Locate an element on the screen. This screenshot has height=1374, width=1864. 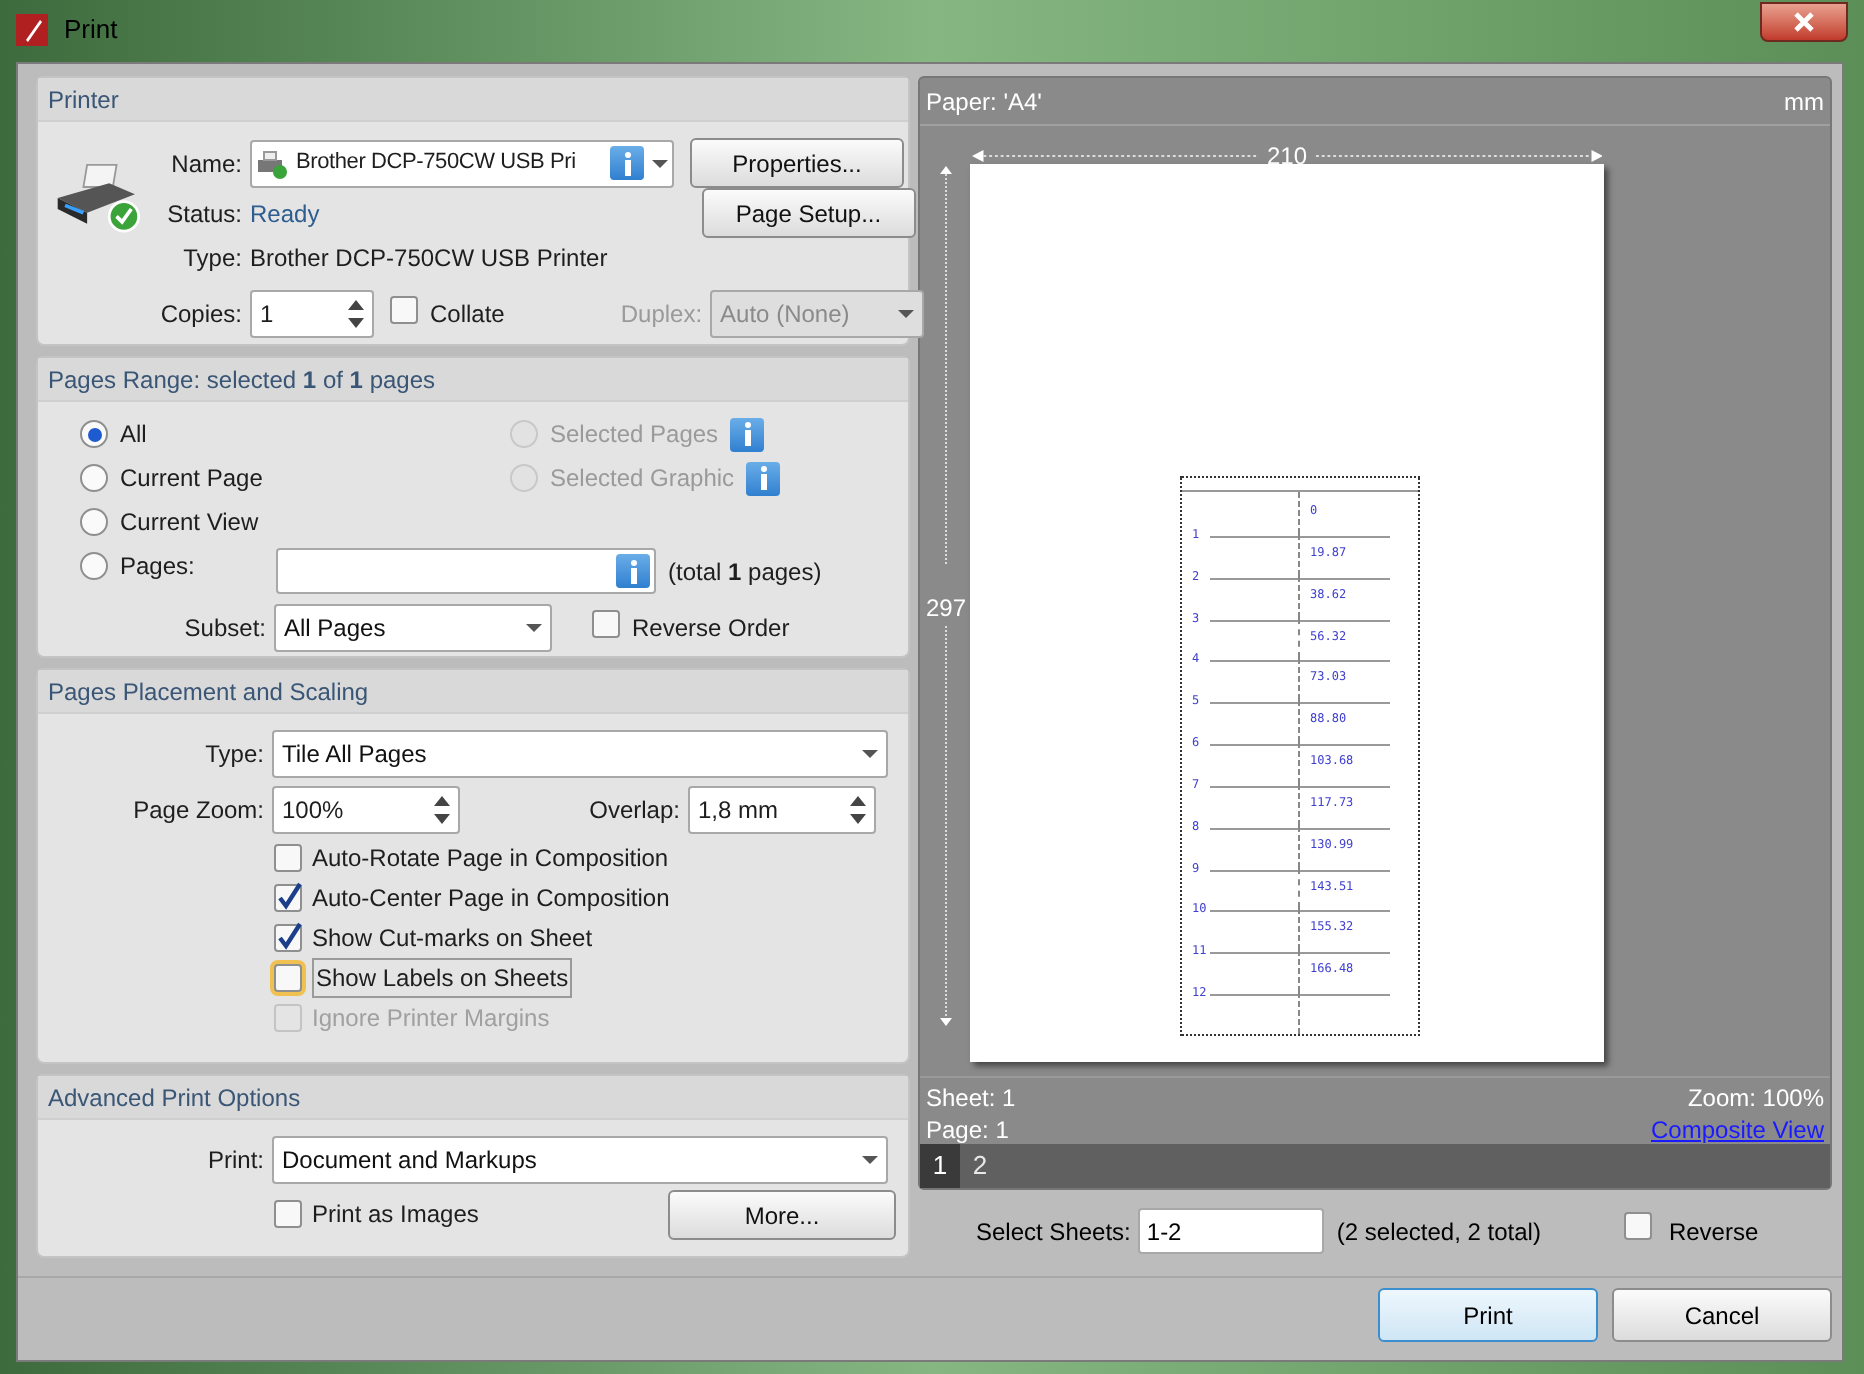
section-header: Pages Range: selected 1 of 1 pages is located at coordinates (473, 380).